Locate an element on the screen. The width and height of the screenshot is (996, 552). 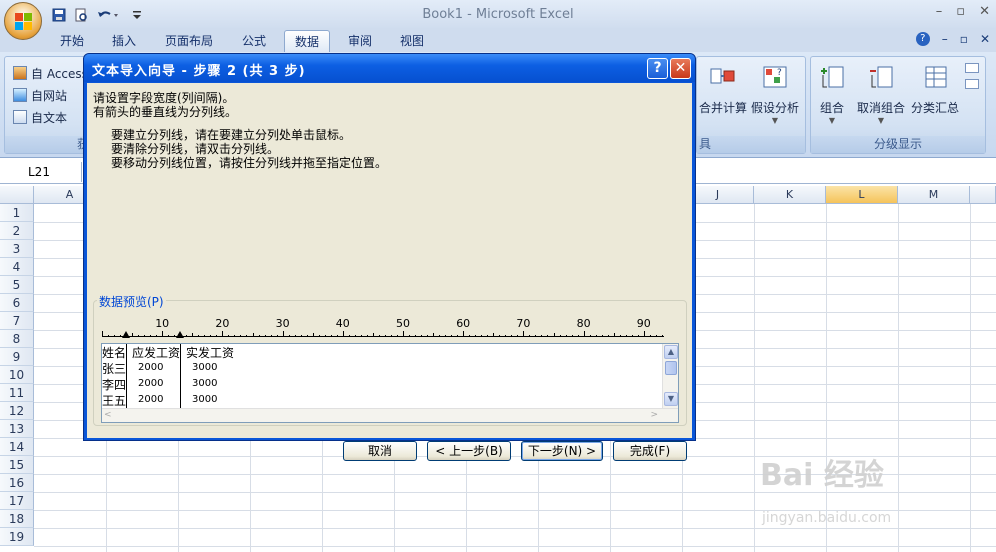
scroll-left-icon: < is located at coordinates (108, 415).